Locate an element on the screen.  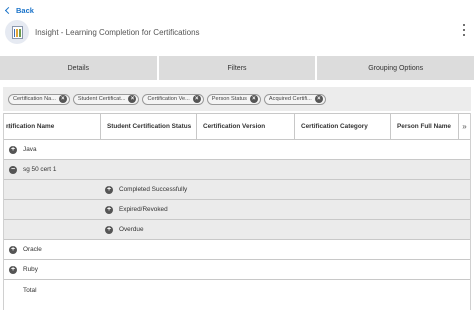
more-options-icon is located at coordinates (464, 30).